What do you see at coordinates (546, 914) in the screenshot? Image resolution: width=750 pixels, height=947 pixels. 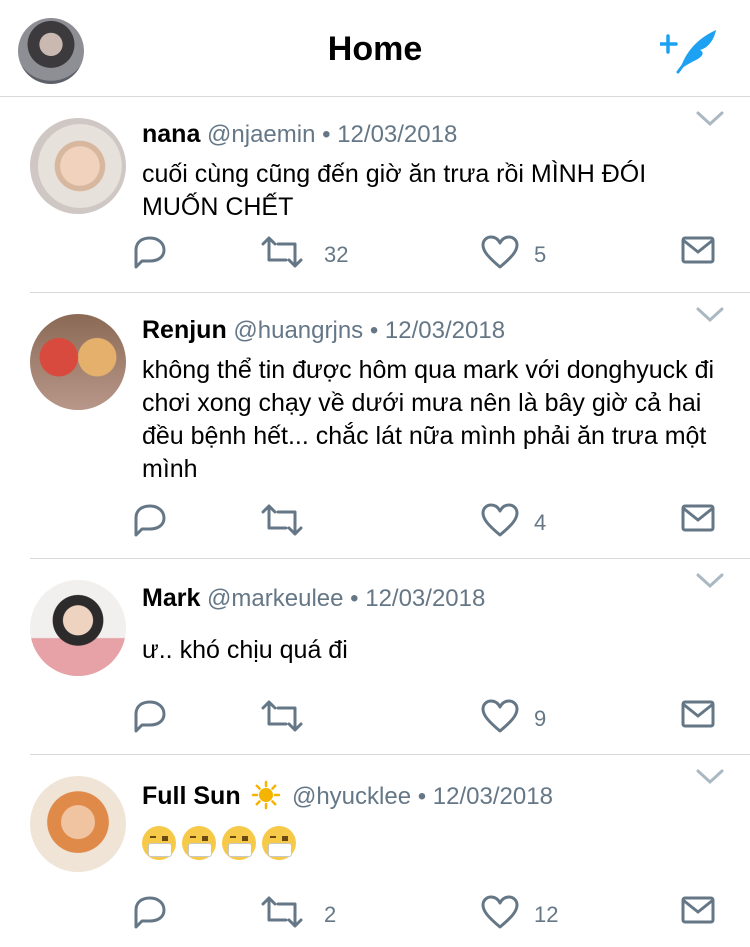 I see `like-count: 12` at bounding box center [546, 914].